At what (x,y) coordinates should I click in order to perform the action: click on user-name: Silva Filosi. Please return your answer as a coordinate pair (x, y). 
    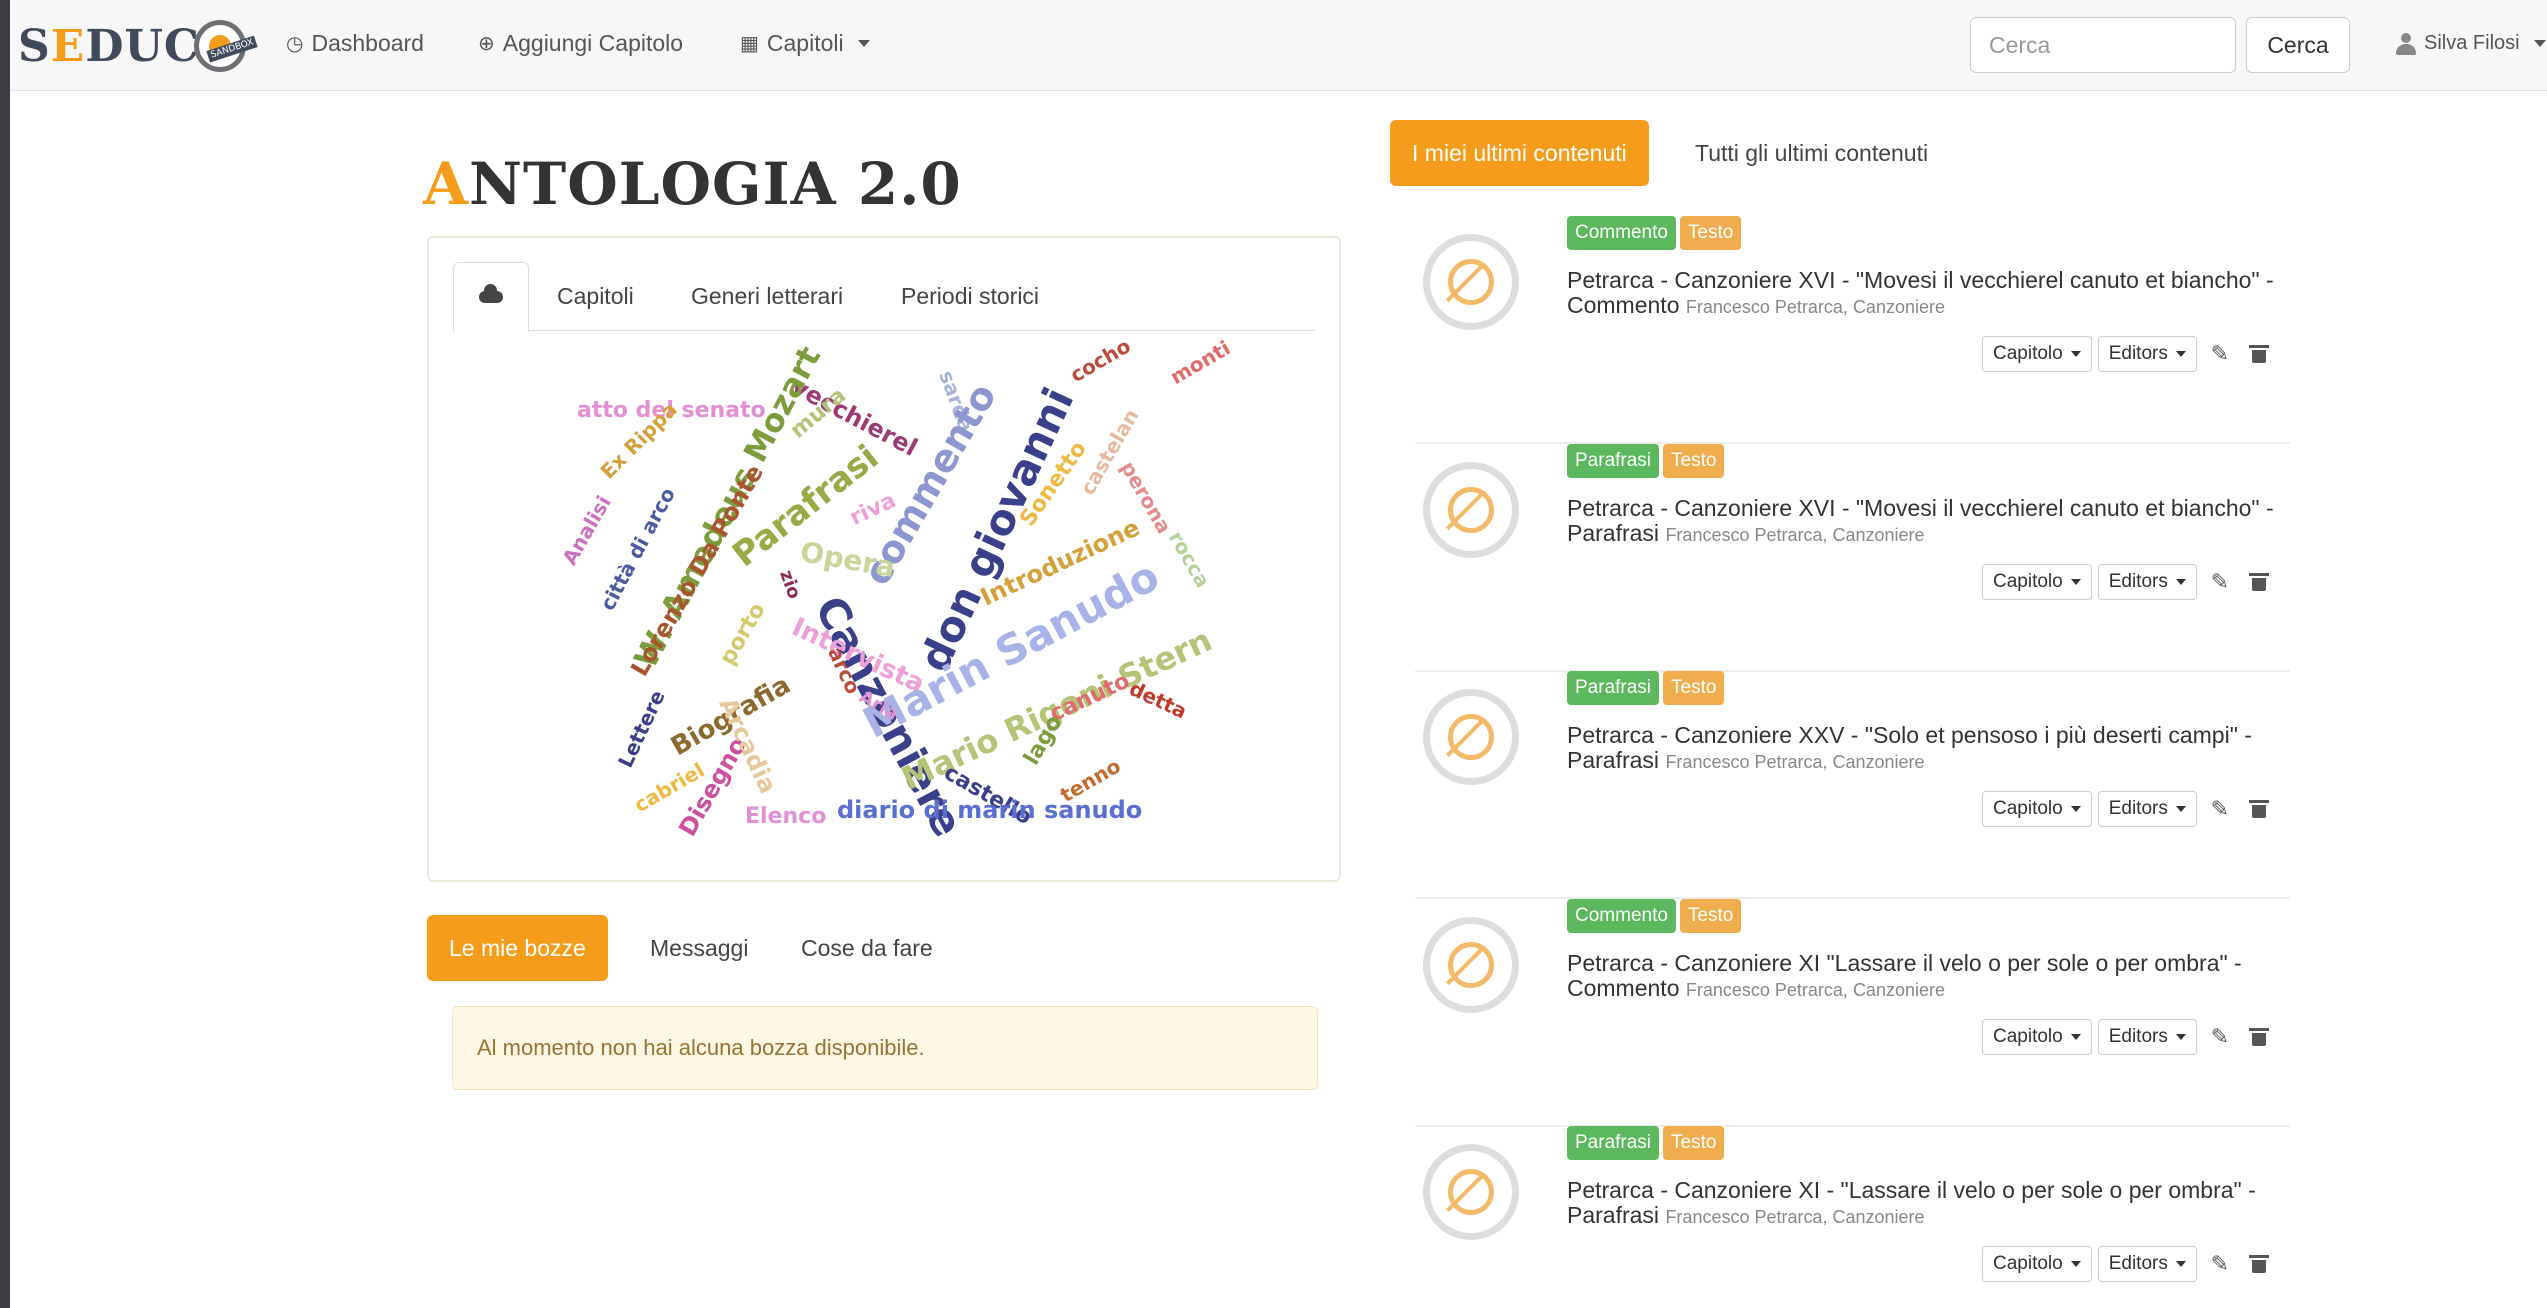
    Looking at the image, I should click on (2472, 43).